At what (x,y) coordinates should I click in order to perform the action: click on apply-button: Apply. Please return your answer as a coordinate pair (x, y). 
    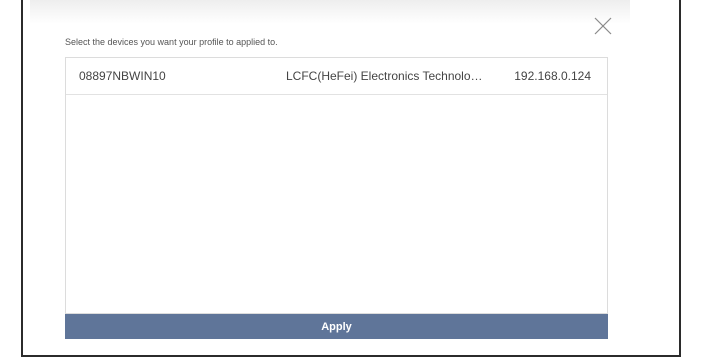
    Looking at the image, I should click on (336, 326).